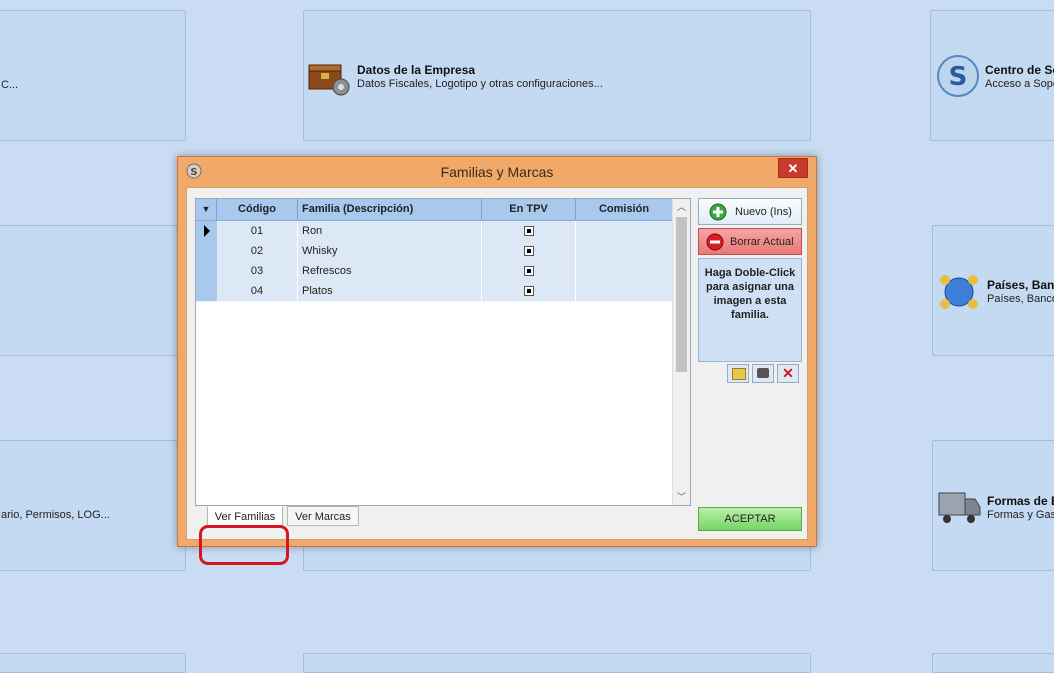 Image resolution: width=1054 pixels, height=673 pixels. What do you see at coordinates (390, 251) in the screenshot?
I see `cell-familia: Whisky` at bounding box center [390, 251].